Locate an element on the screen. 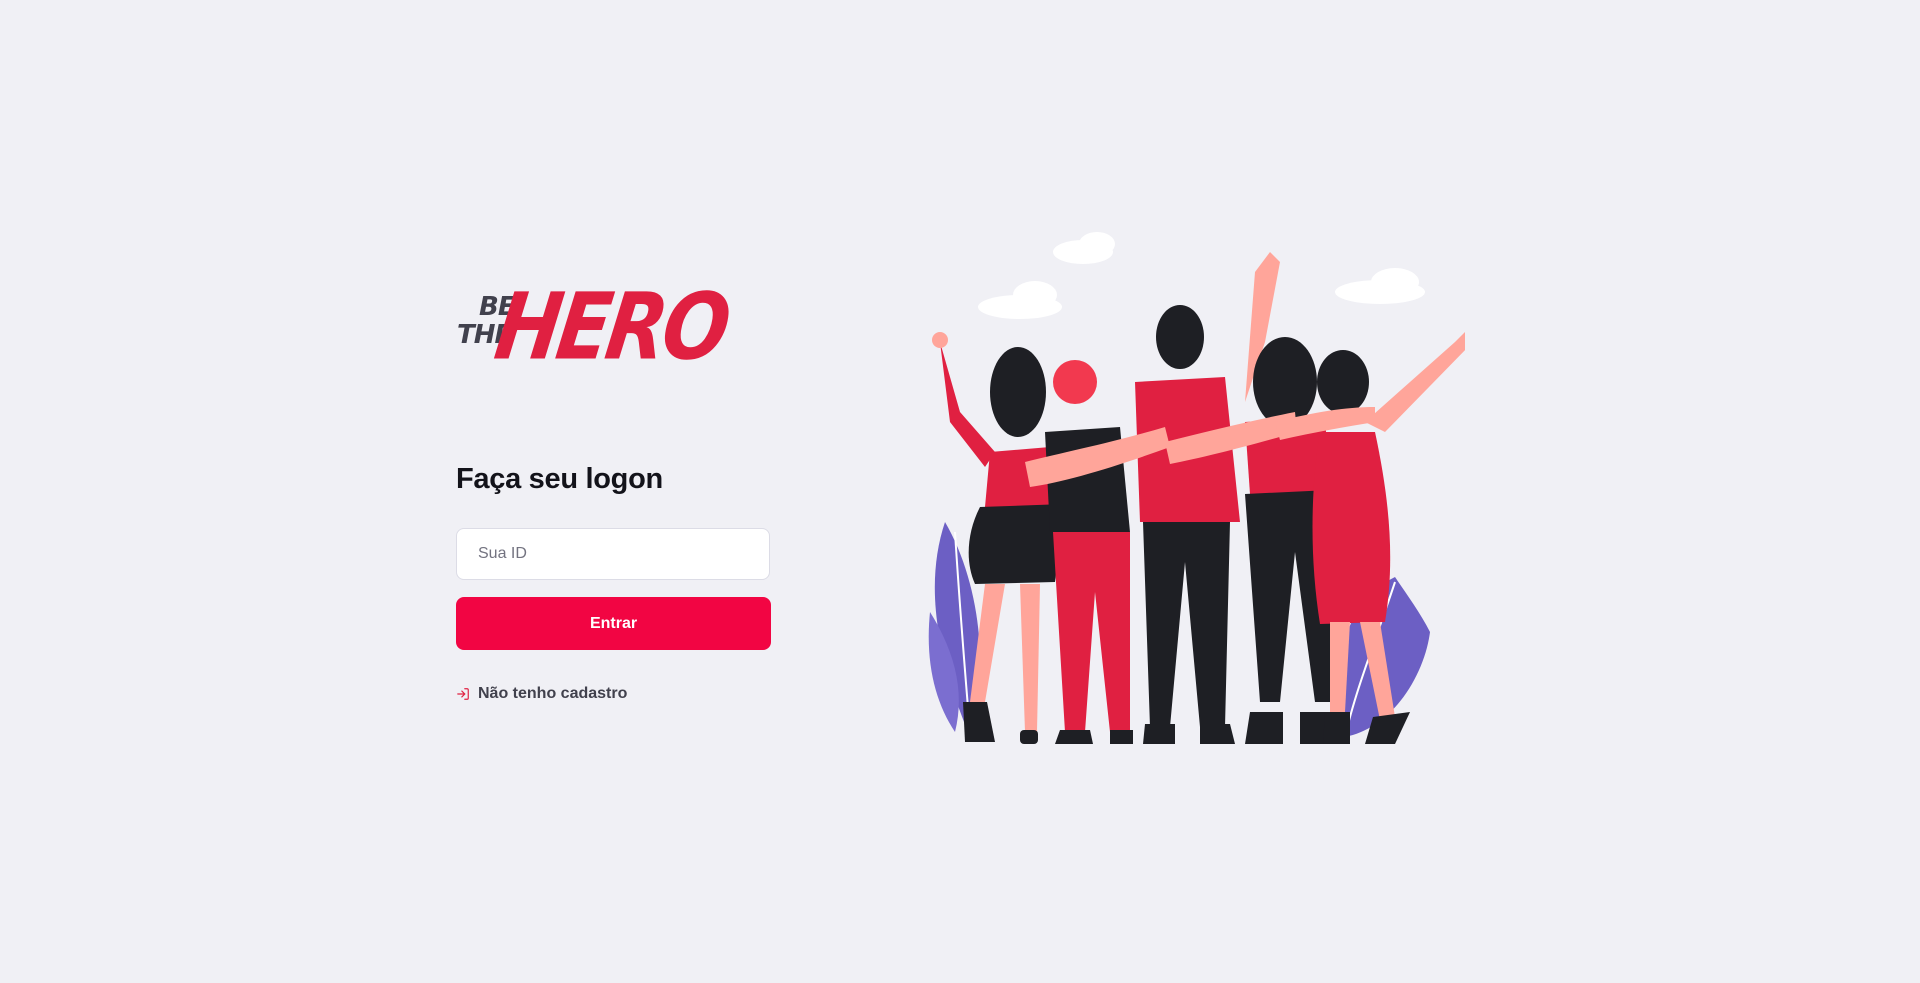  person-two is located at coordinates (1089, 552).